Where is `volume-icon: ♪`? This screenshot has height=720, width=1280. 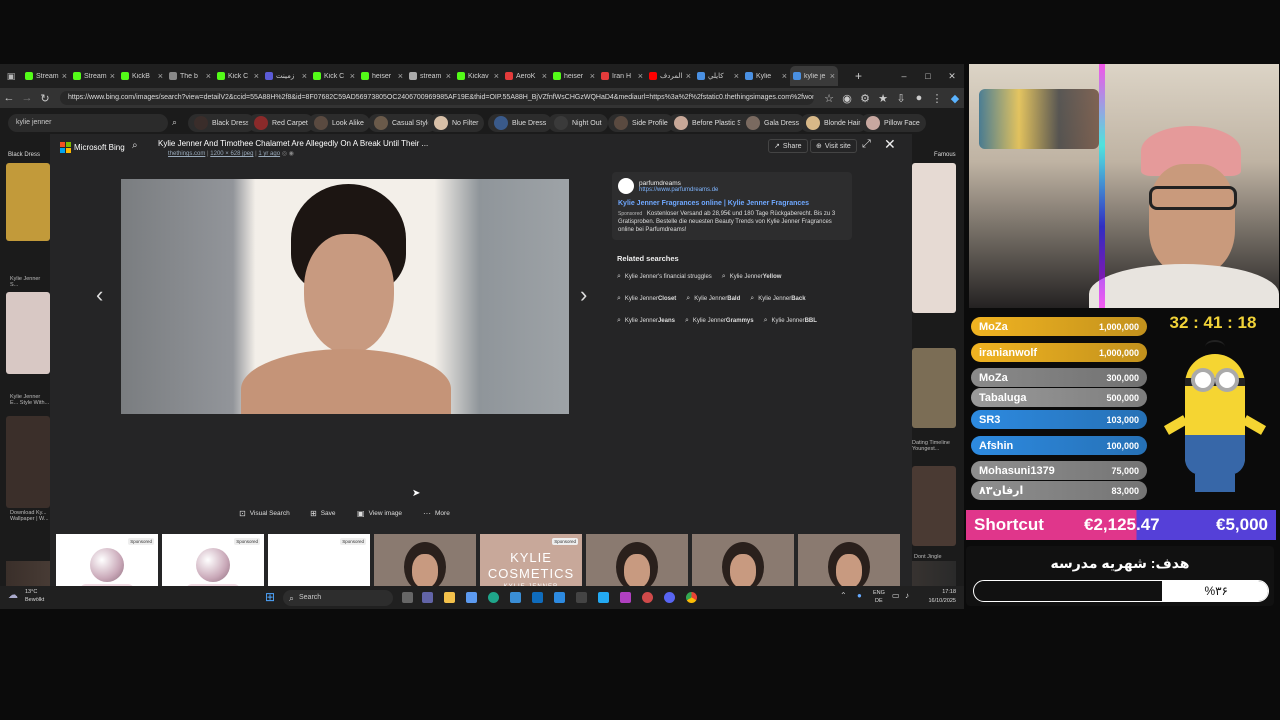
volume-icon: ♪ is located at coordinates (907, 595).